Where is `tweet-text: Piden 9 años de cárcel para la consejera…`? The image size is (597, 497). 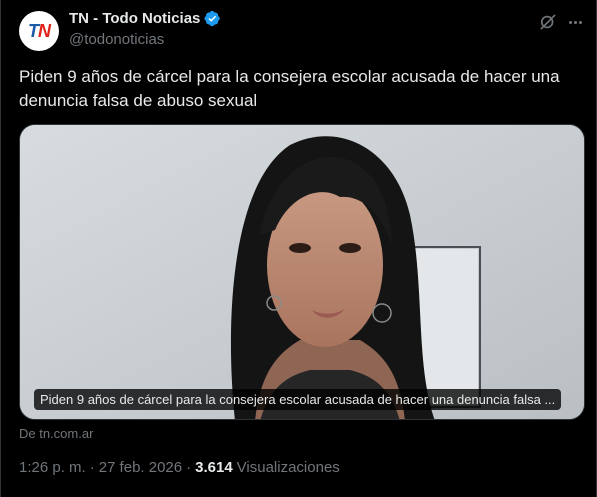 tweet-text: Piden 9 años de cárcel para la consejera… is located at coordinates (289, 88).